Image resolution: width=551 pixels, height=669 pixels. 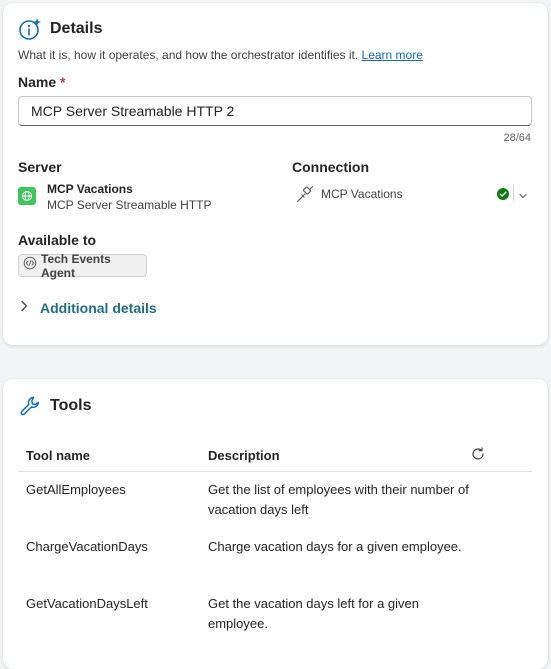 I want to click on refresh-icon, so click(x=478, y=455).